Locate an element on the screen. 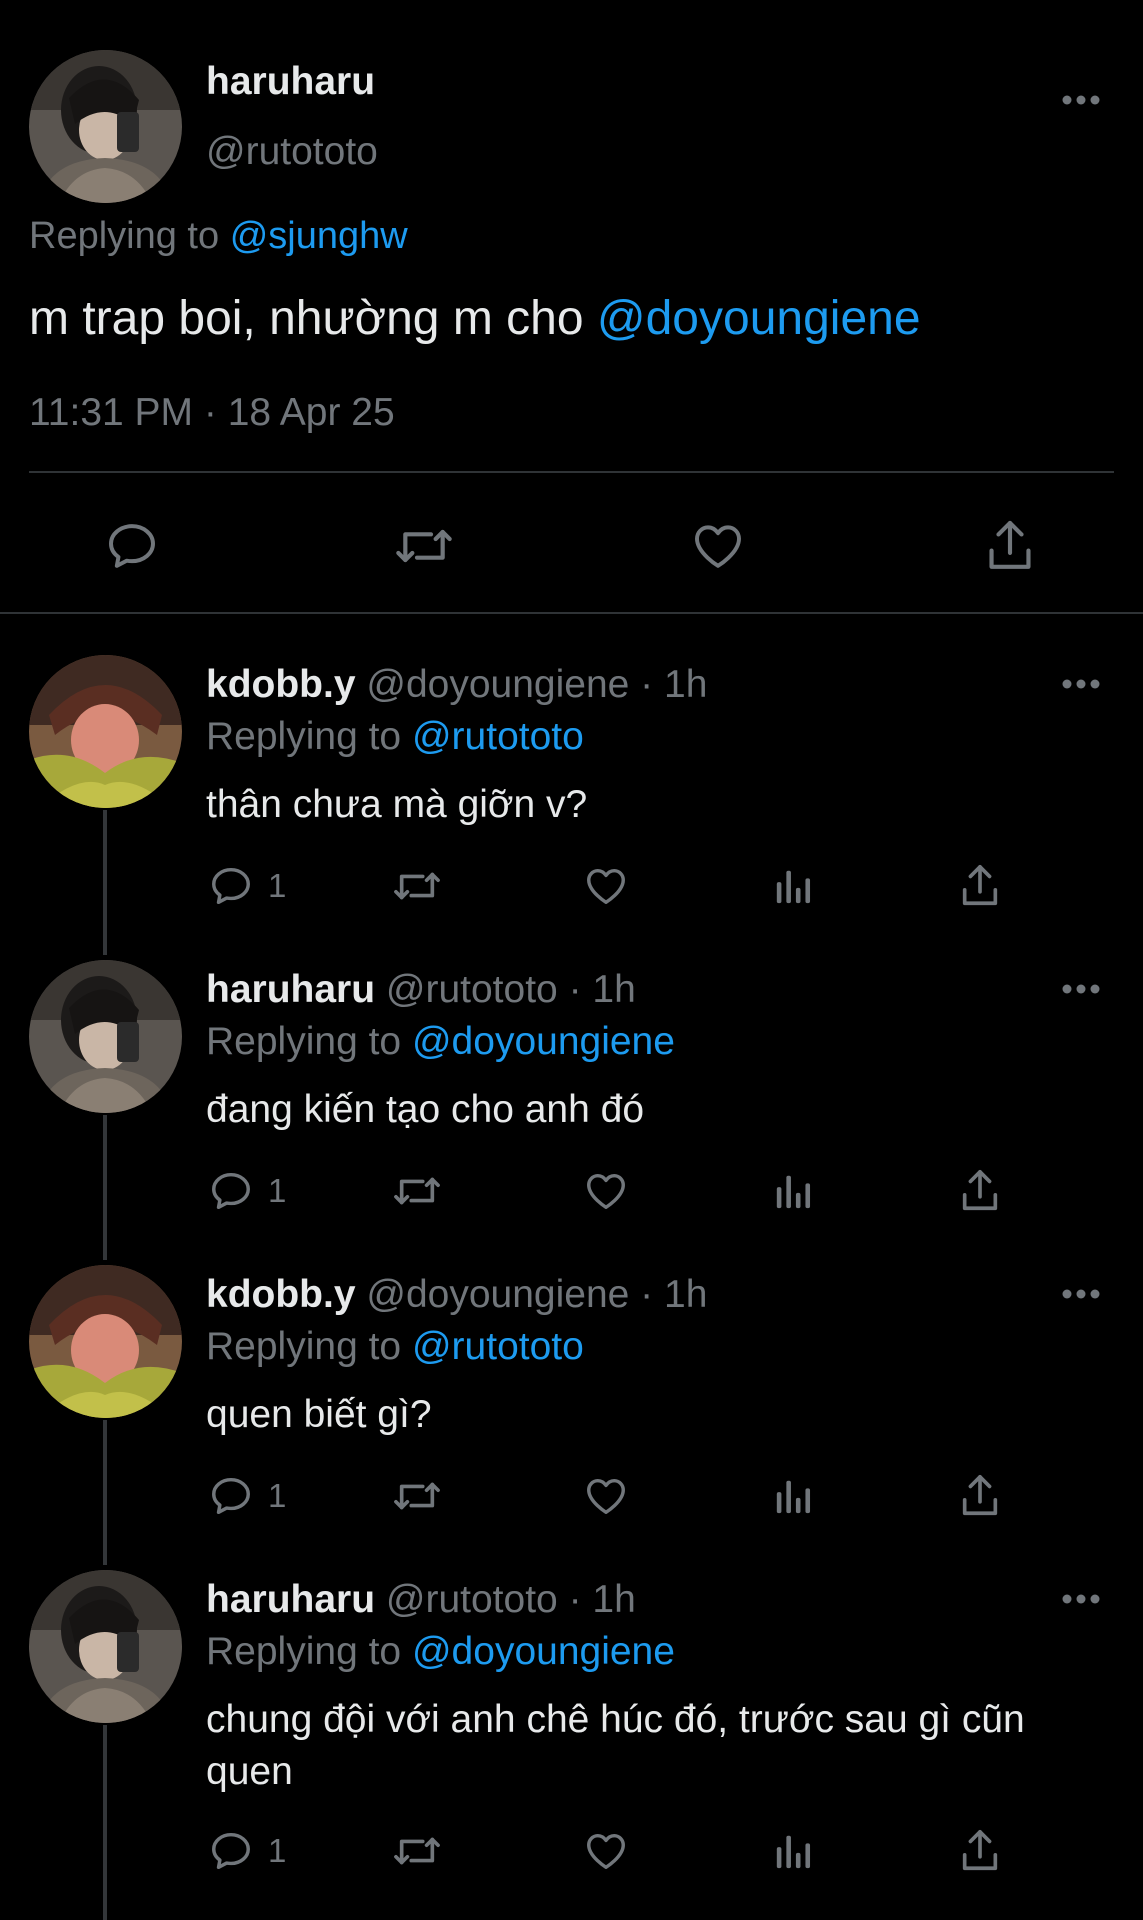 The height and width of the screenshot is (1920, 1143). reply-text: đang kiến tạo cho anh đó is located at coordinates (425, 1109).